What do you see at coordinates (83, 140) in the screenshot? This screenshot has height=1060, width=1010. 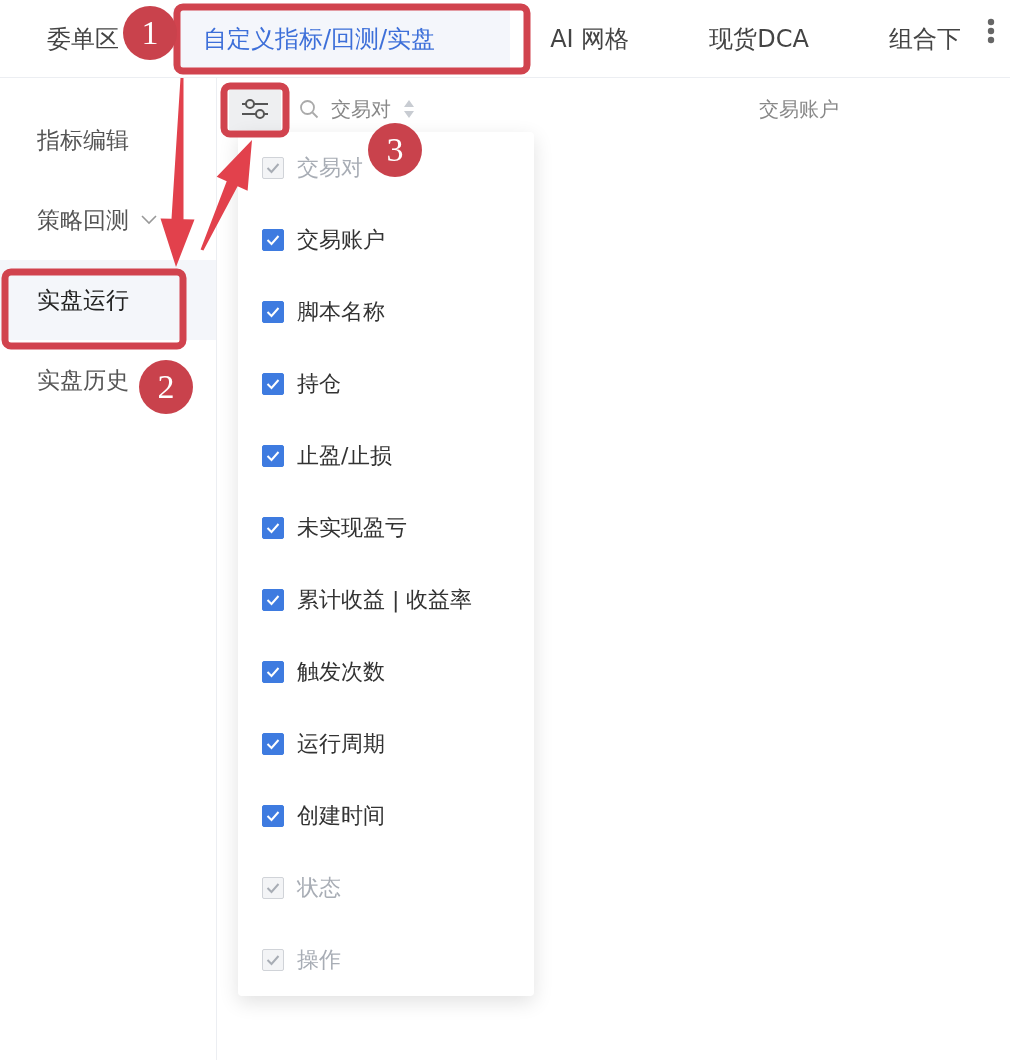 I see `sidebar-label: 指标编辑` at bounding box center [83, 140].